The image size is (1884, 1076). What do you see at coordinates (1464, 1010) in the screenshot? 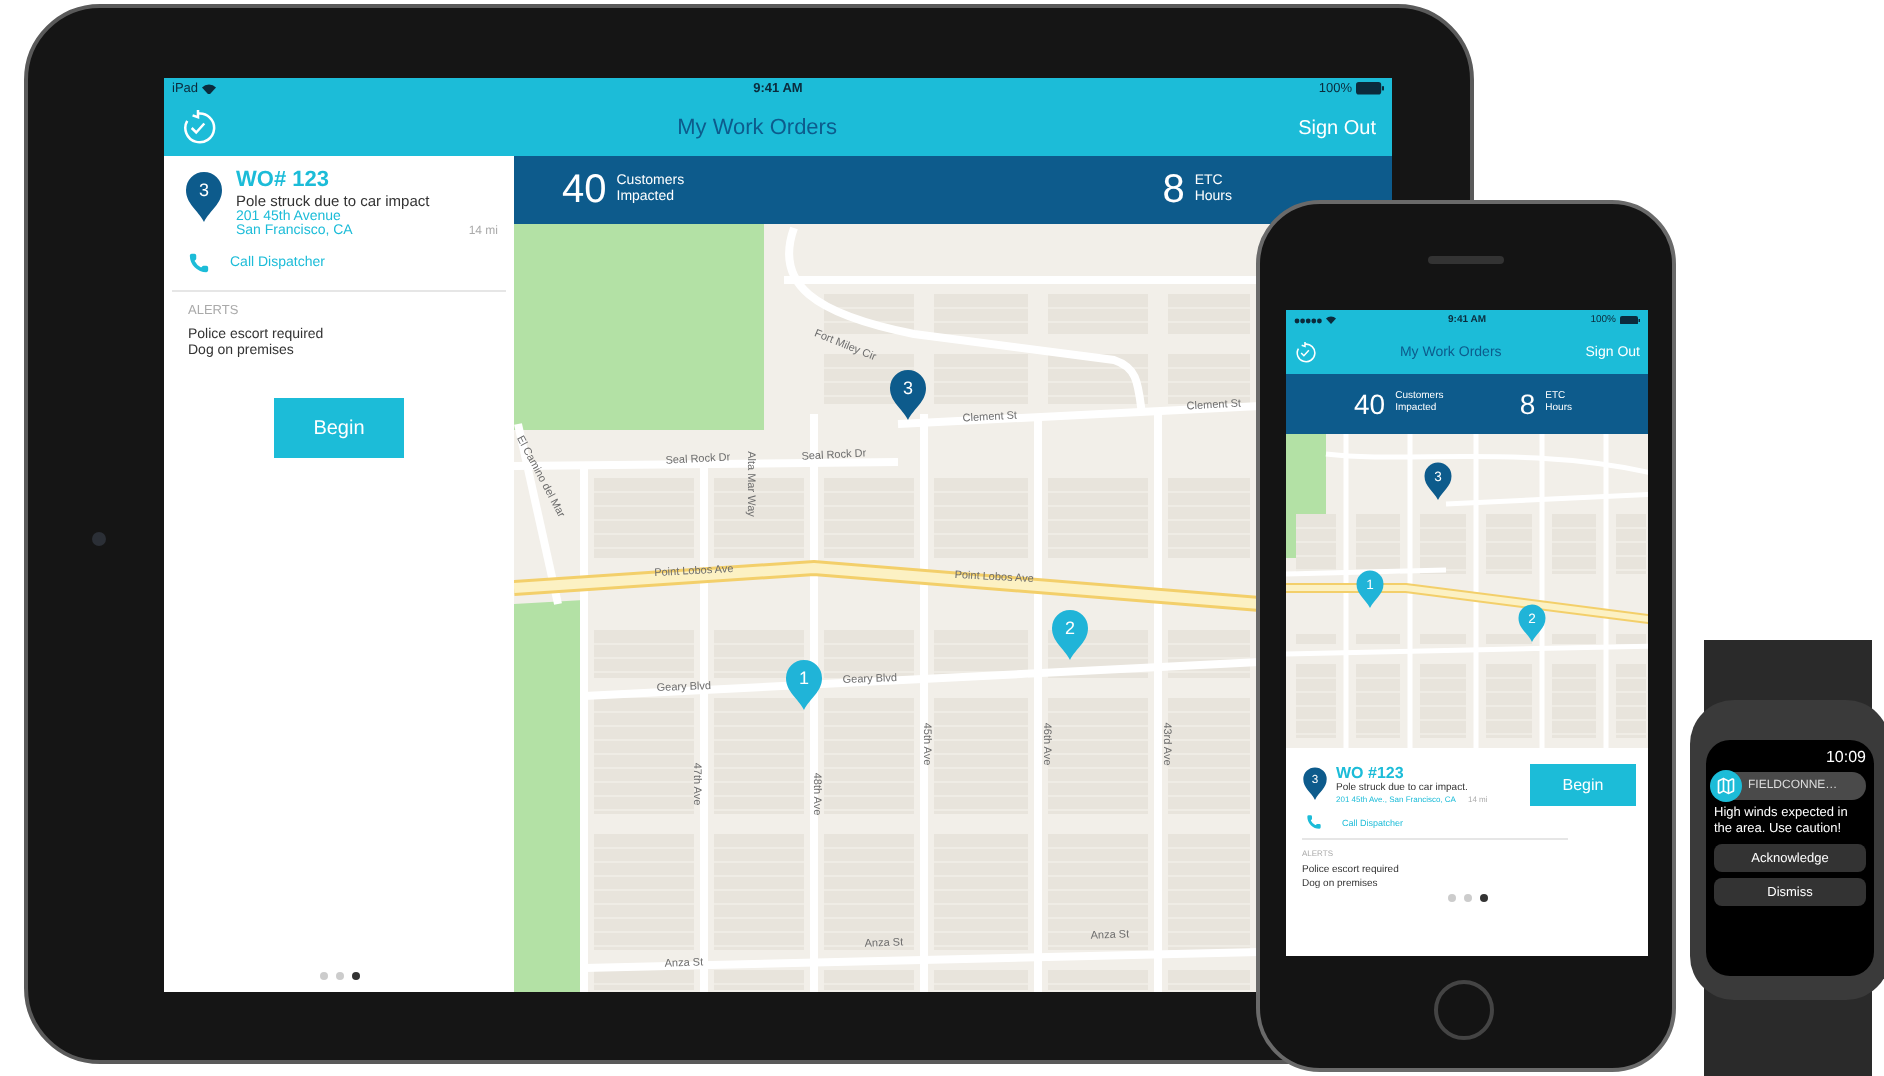
I see `home-button` at bounding box center [1464, 1010].